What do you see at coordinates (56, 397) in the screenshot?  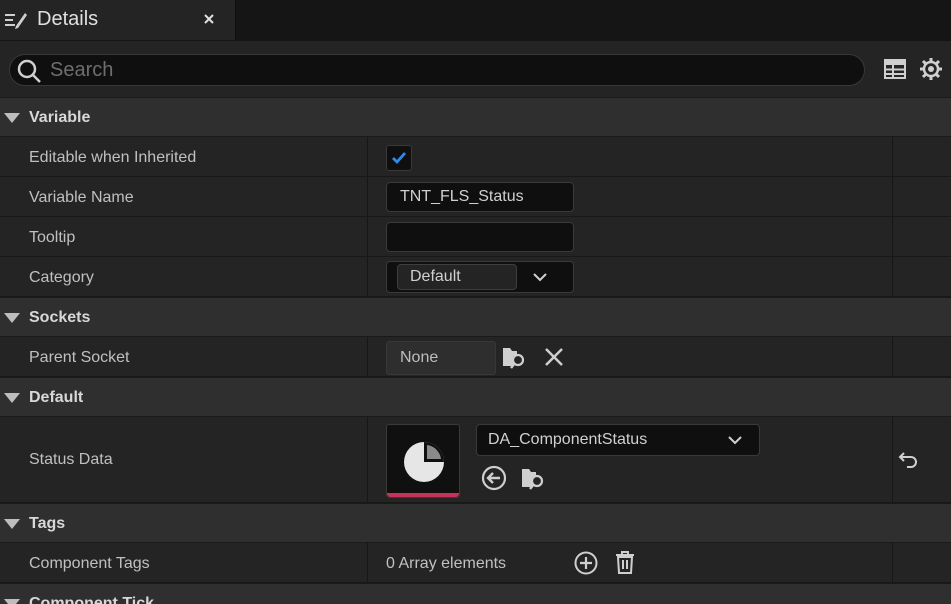 I see `section-title: Default` at bounding box center [56, 397].